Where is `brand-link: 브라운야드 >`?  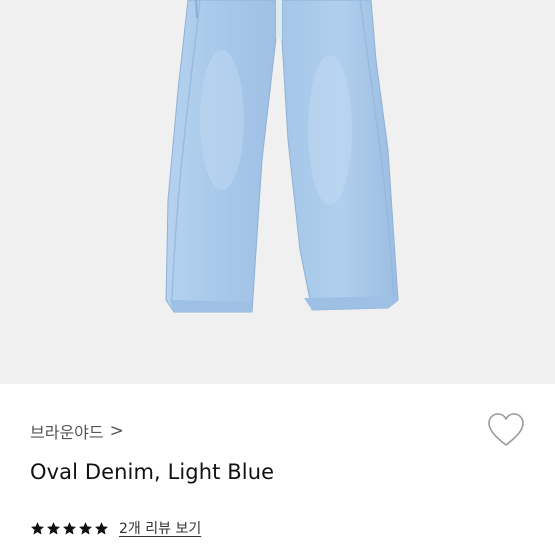
brand-link: 브라운야드 > is located at coordinates (77, 431).